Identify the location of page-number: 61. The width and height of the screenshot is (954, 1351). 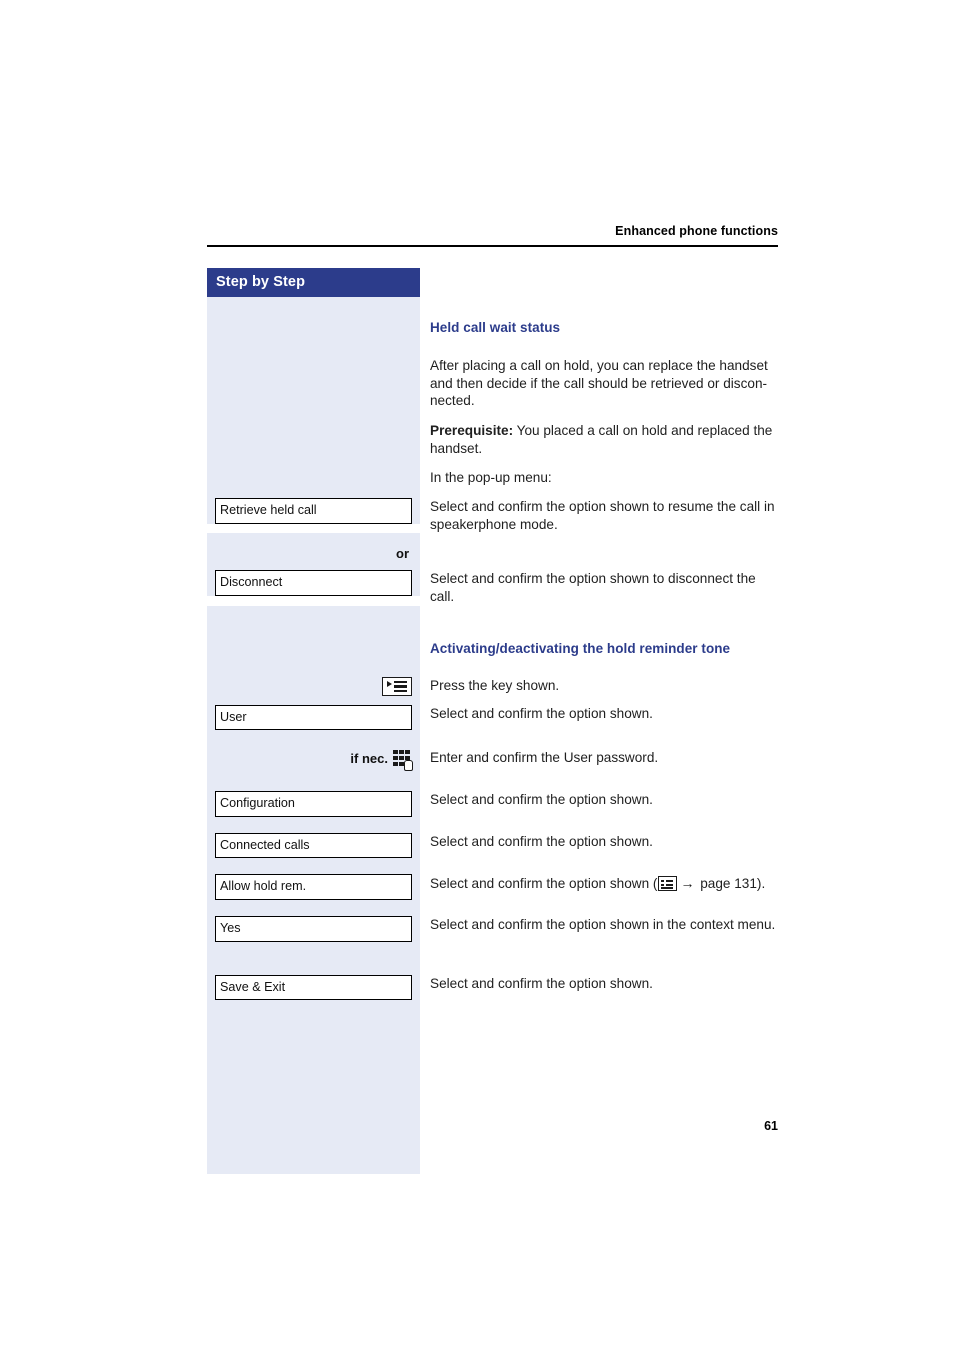
(771, 1126).